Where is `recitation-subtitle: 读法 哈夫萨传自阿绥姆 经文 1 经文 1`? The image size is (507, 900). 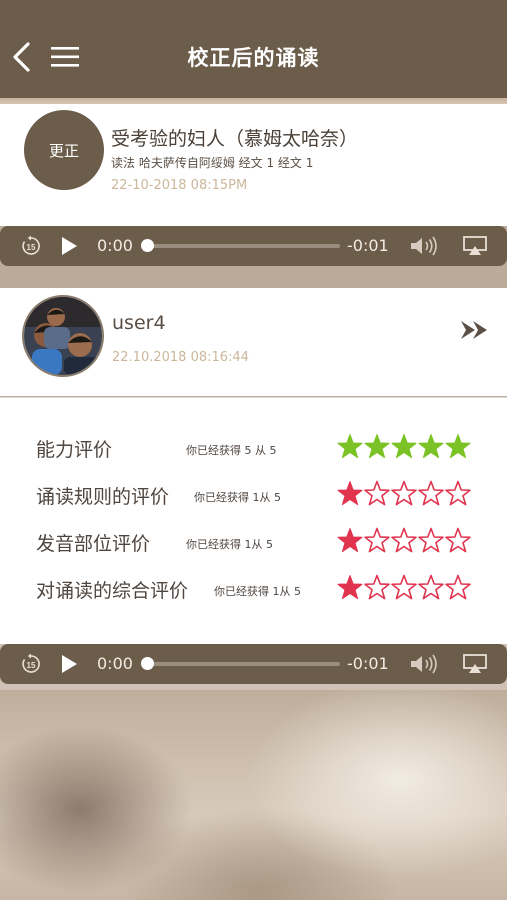 recitation-subtitle: 读法 哈夫萨传自阿绥姆 经文 1 经文 1 is located at coordinates (212, 163).